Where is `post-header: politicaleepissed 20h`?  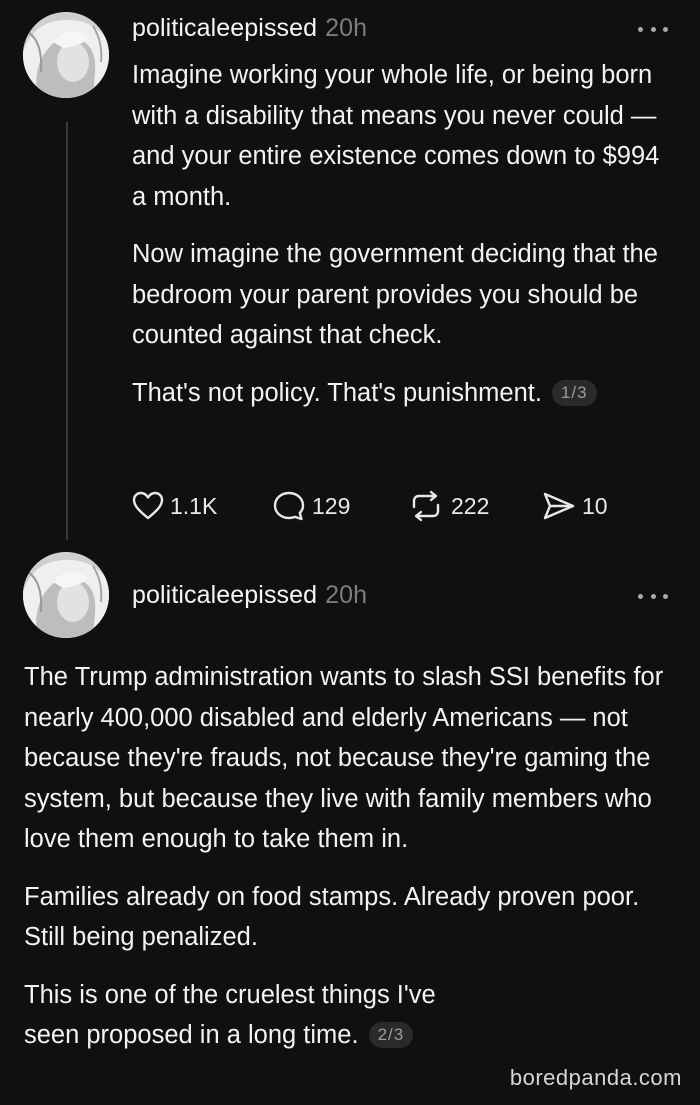
post-header: politicaleepissed 20h is located at coordinates (249, 595).